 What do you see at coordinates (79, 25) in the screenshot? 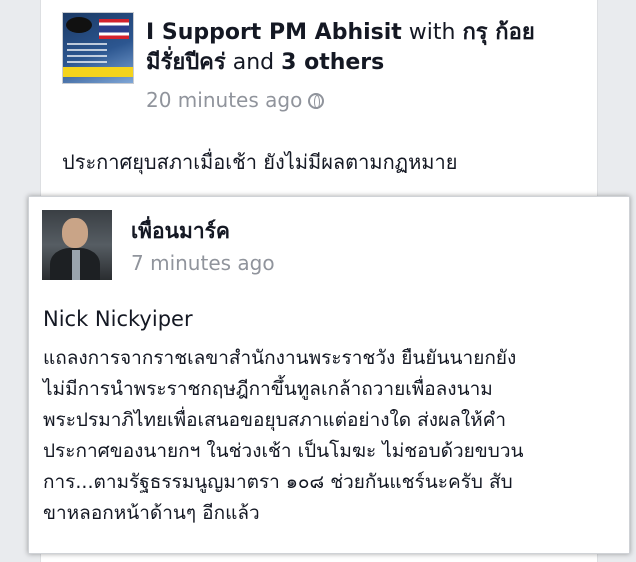
I see `avatar-badge` at bounding box center [79, 25].